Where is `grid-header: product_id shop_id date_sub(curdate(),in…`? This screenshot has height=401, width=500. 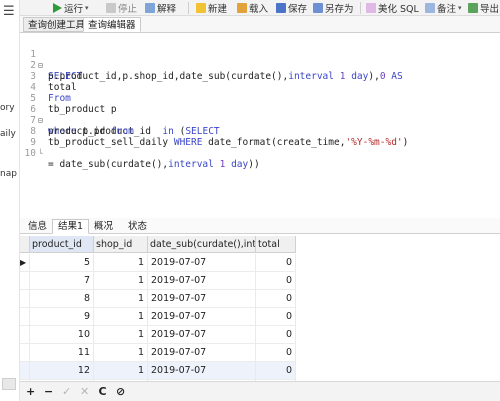
grid-header: product_id shop_id date_sub(curdate(),in… is located at coordinates (158, 244).